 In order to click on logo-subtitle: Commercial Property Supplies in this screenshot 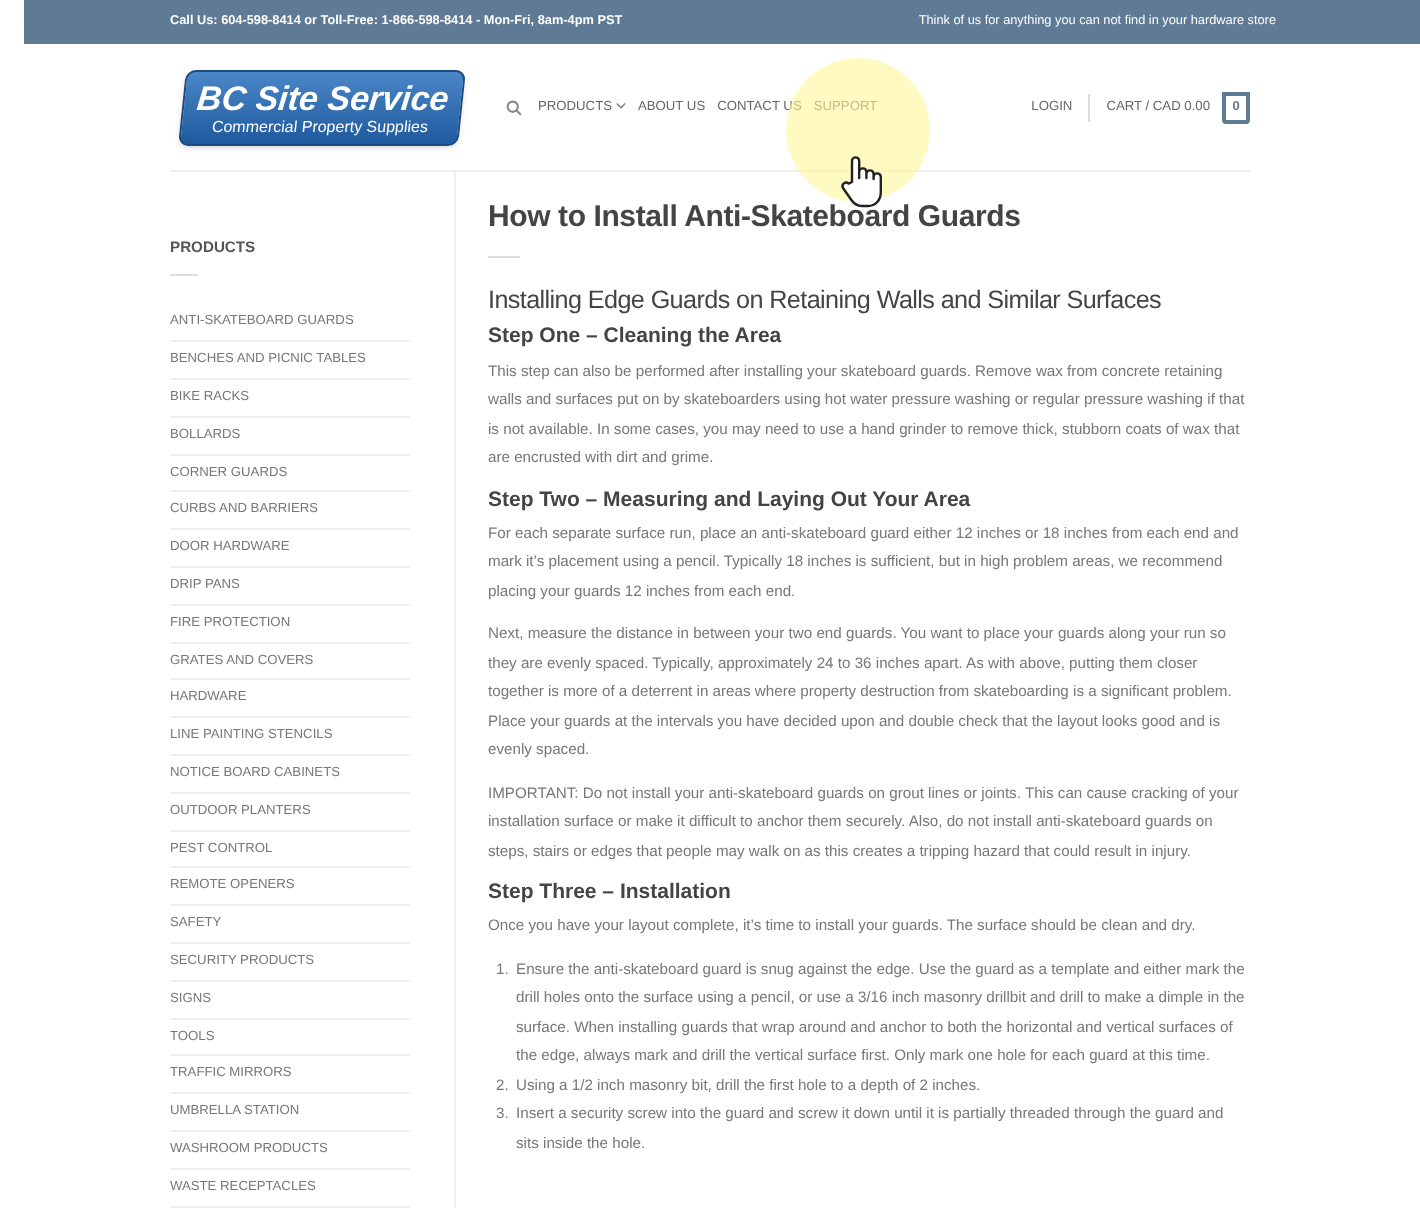, I will do `click(320, 125)`.